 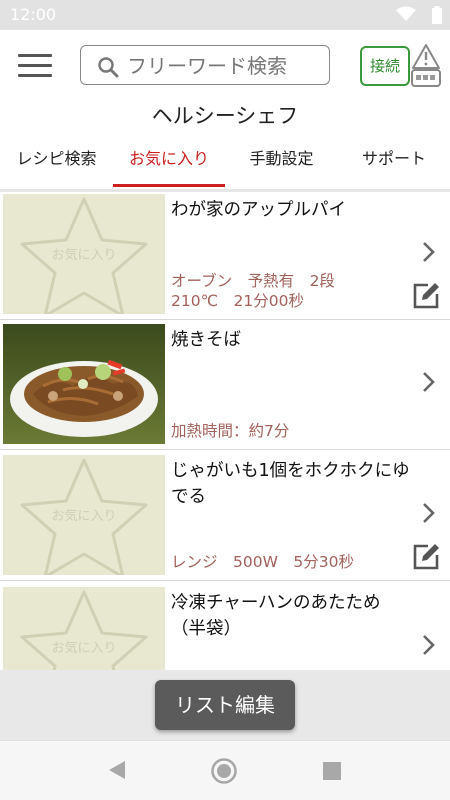 I want to click on star-placeholder-icon, so click(x=84, y=630).